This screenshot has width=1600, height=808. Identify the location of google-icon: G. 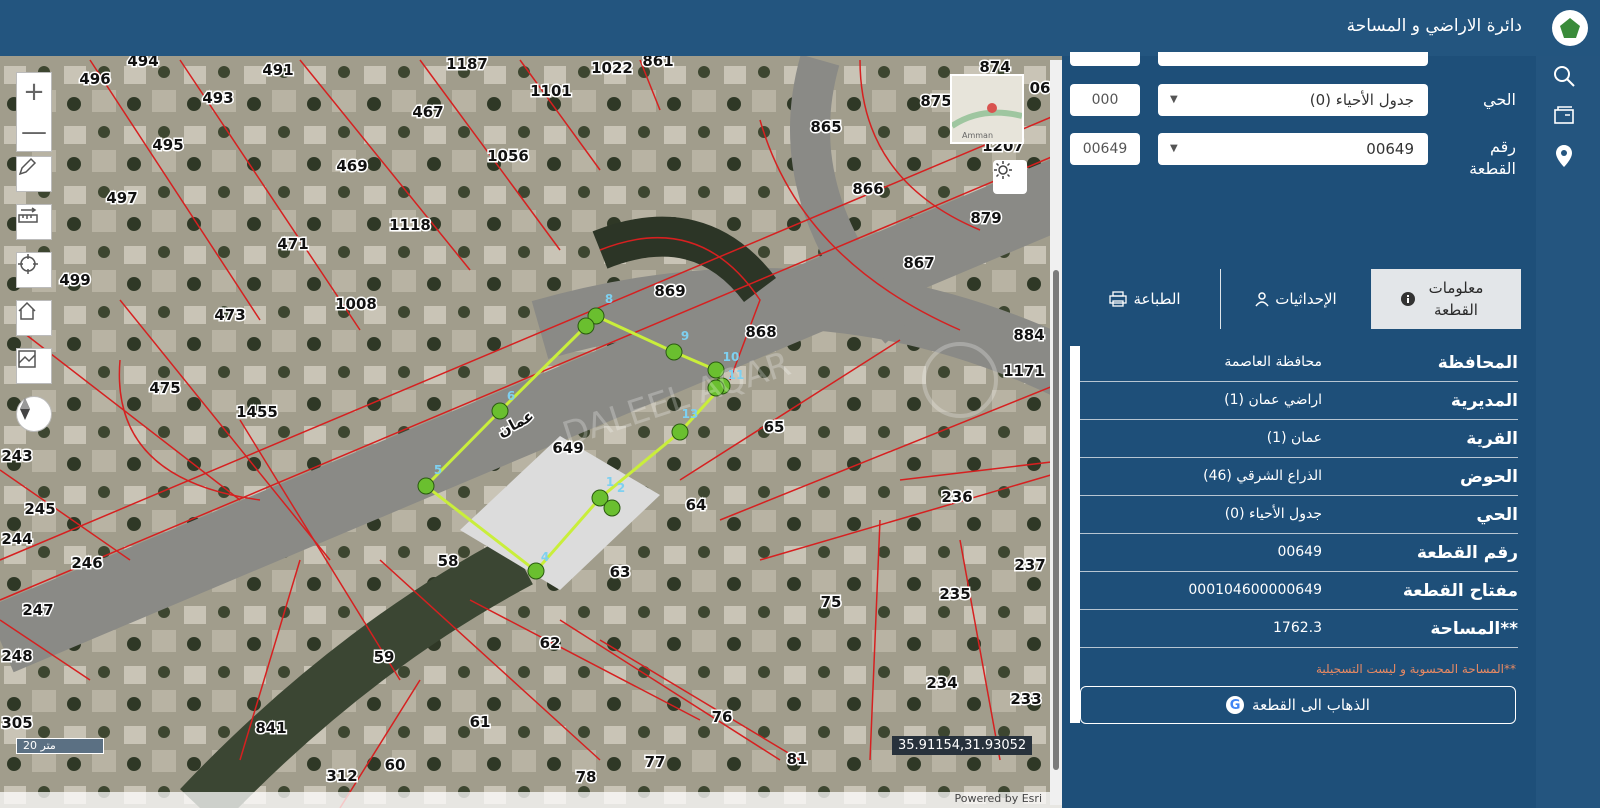
(1235, 705).